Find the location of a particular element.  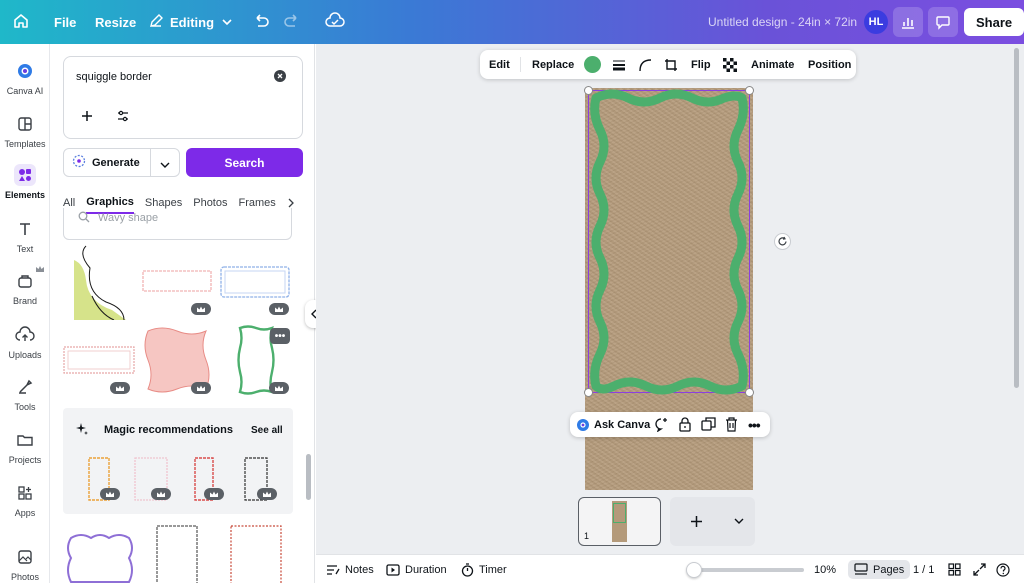

home-button is located at coordinates (21, 22).